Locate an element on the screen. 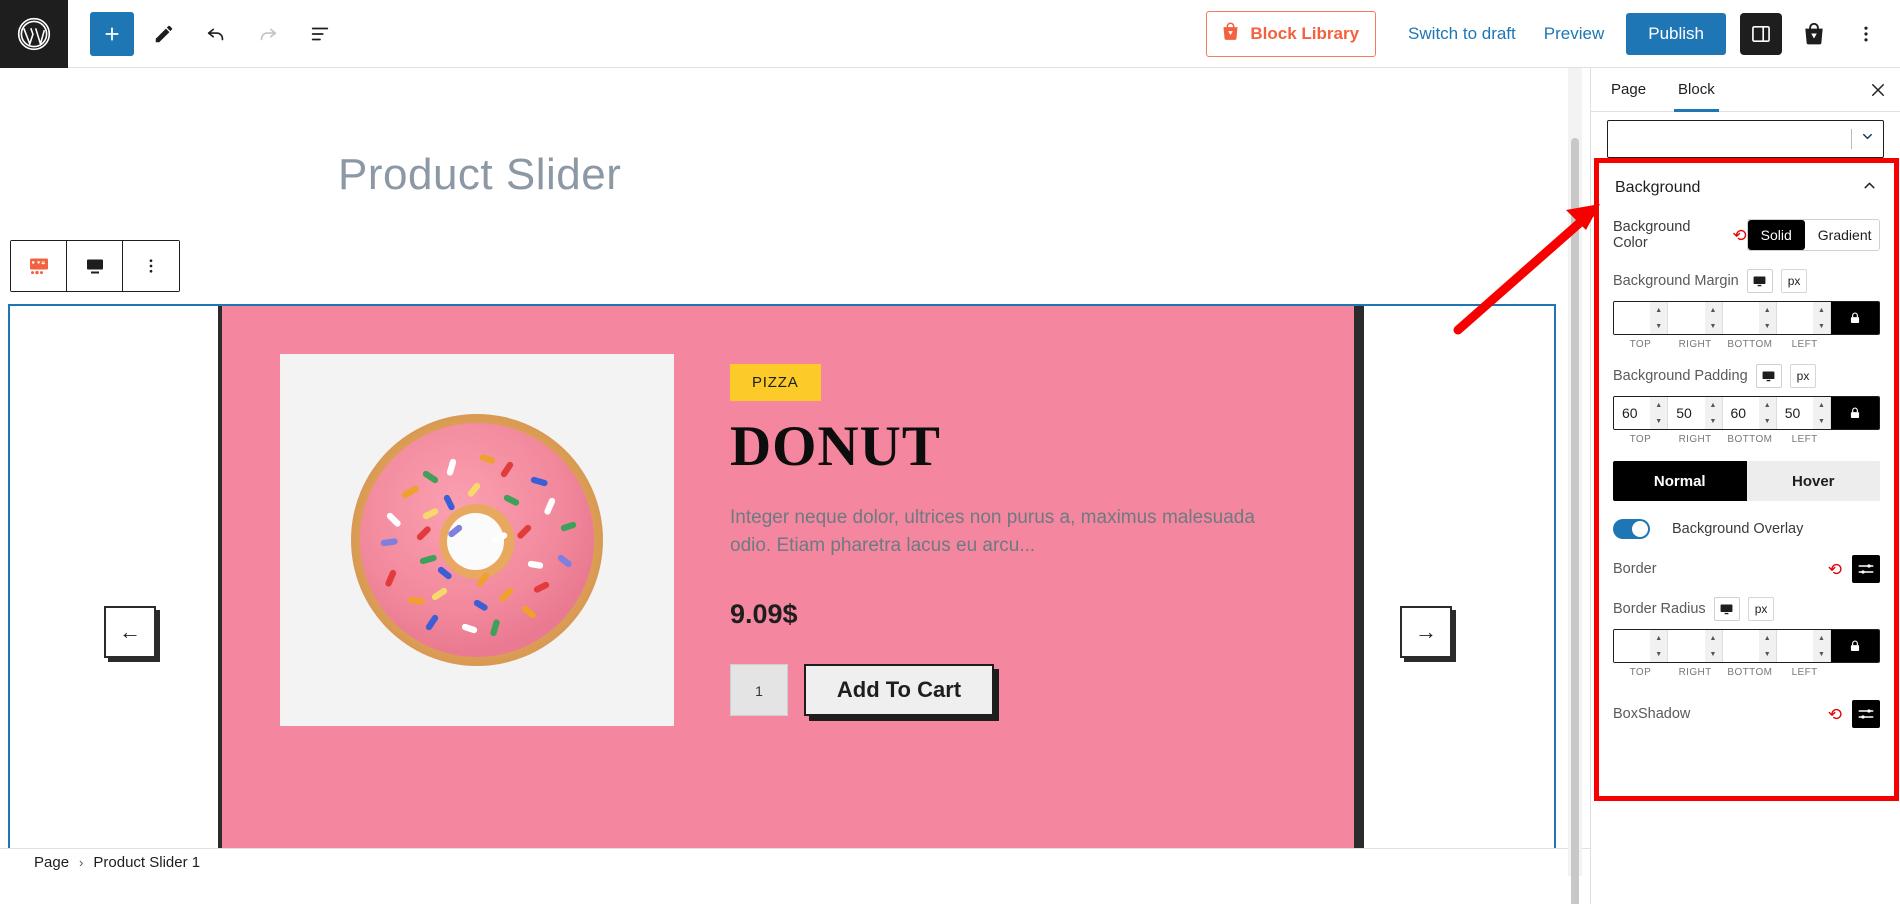  margin-bottom-input is located at coordinates (1740, 318).